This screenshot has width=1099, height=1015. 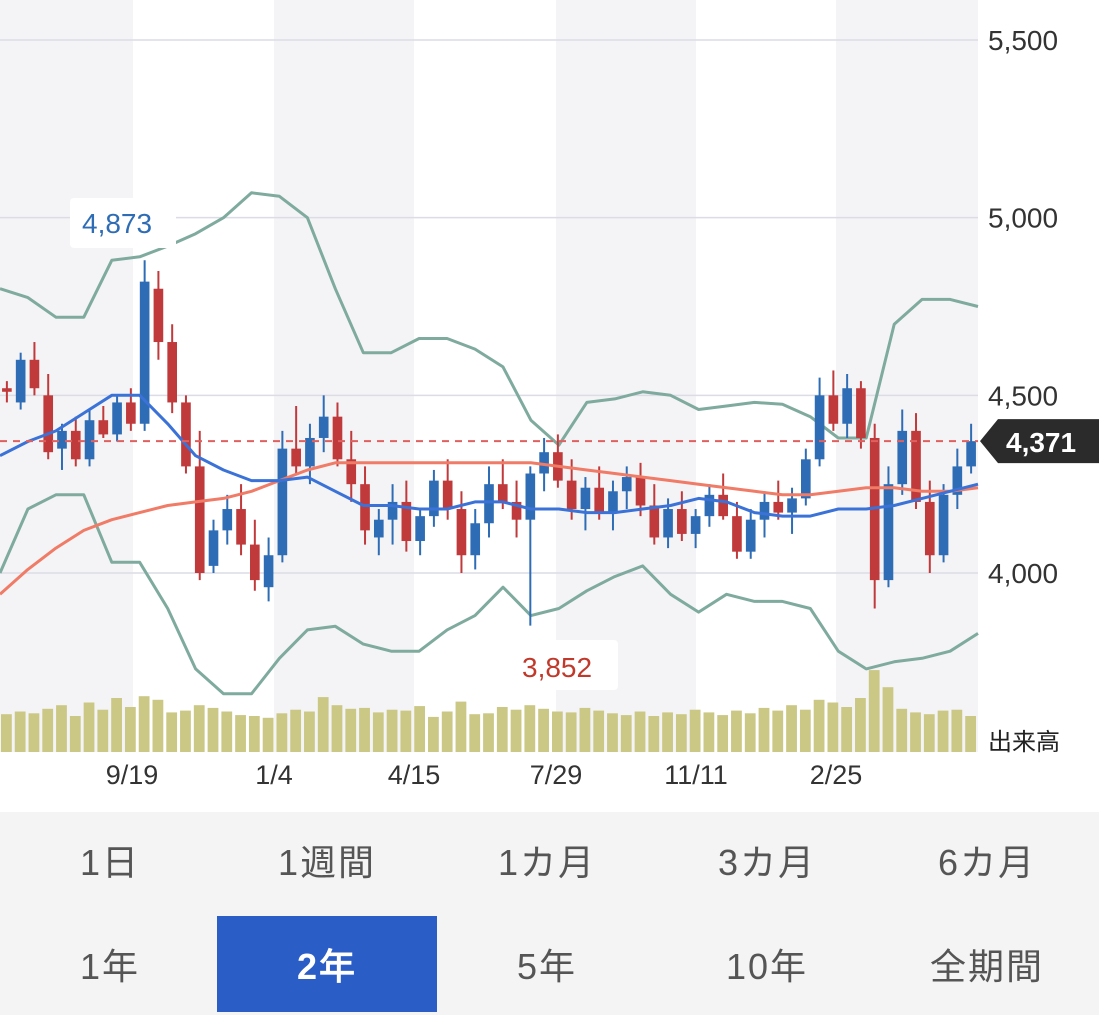 I want to click on x-tick-label: 11/11, so click(x=696, y=775).